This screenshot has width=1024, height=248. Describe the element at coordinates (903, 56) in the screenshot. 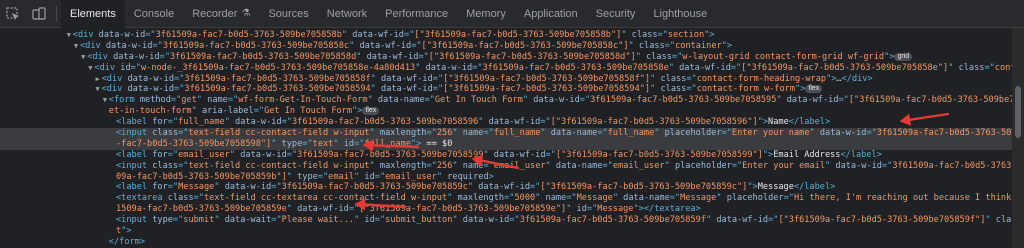

I see `grid-badge: grid` at that location.